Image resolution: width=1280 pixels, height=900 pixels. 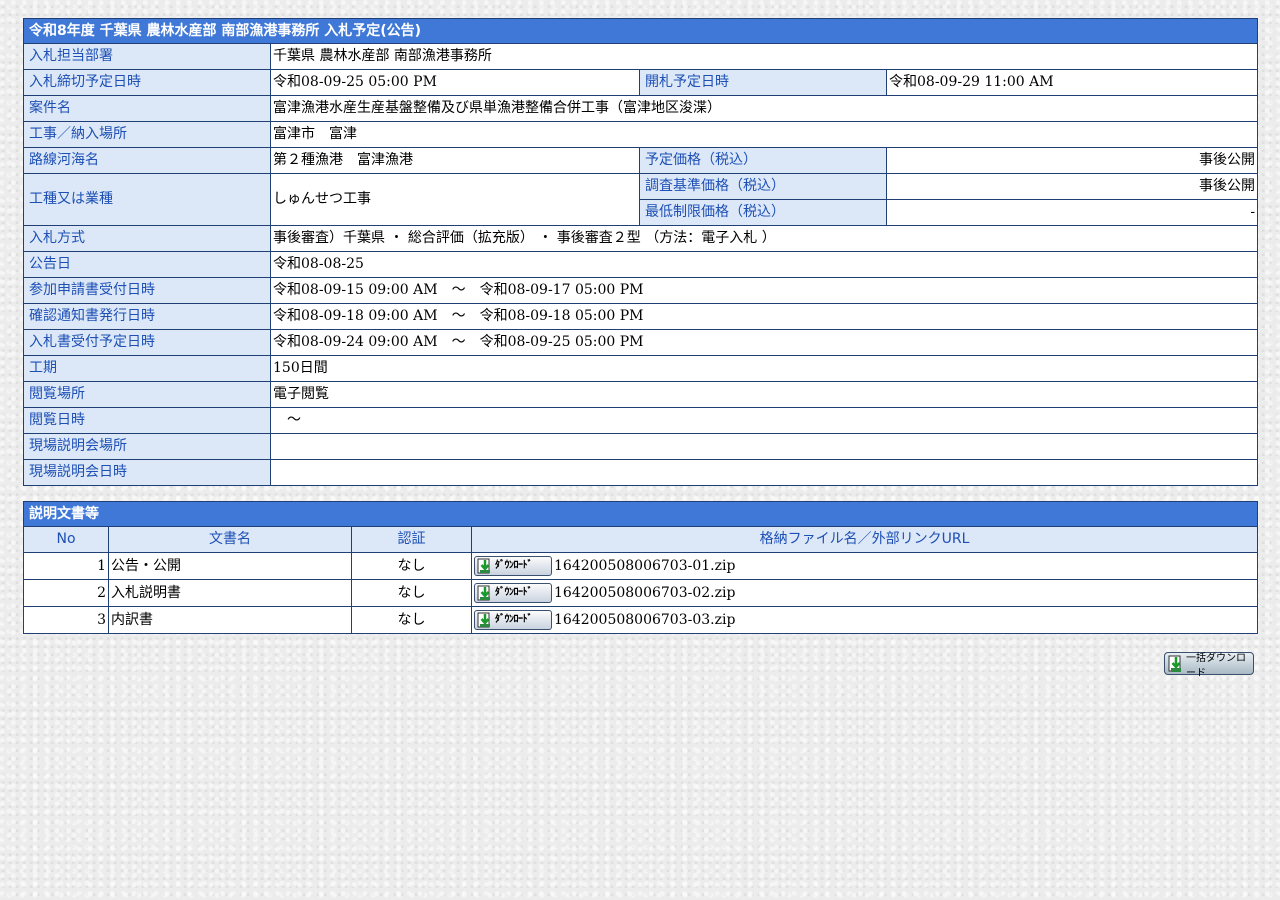 I want to click on route-value: 第２種漁港 富津漁港, so click(x=455, y=160).